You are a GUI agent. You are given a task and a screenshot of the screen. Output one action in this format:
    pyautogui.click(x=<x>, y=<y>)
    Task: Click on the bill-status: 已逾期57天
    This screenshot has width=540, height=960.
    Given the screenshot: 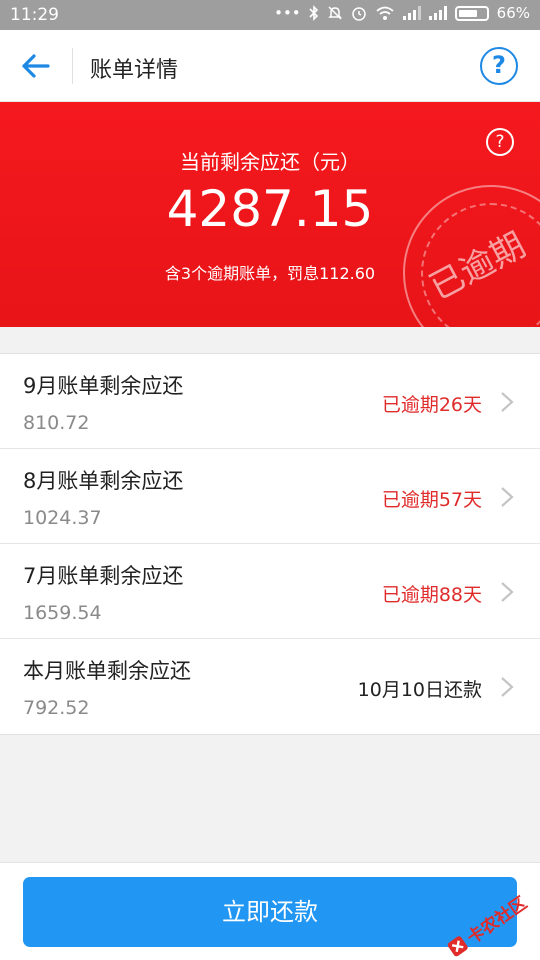 What is the action you would take?
    pyautogui.click(x=431, y=500)
    